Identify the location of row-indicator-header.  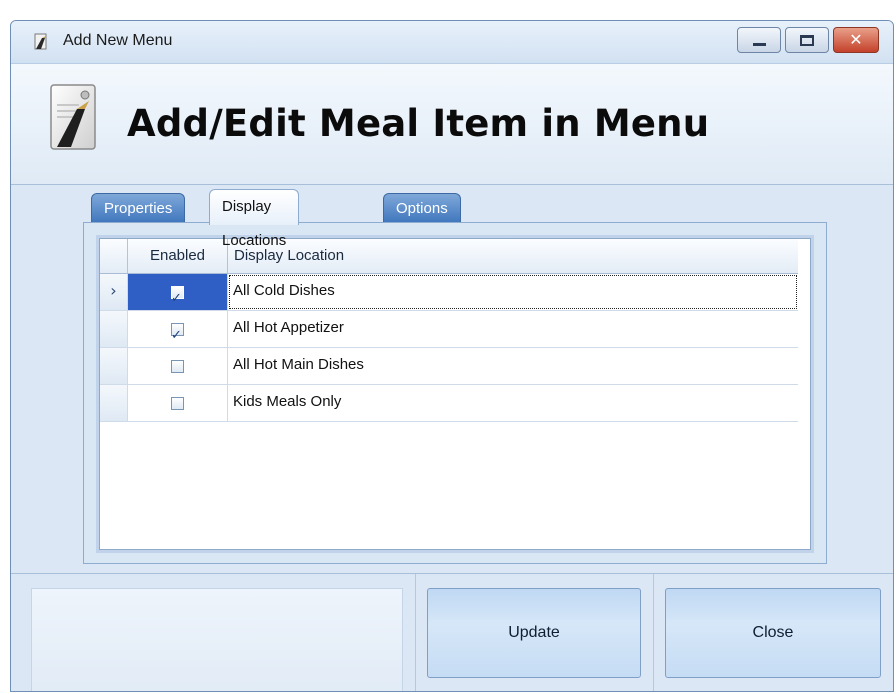
(114, 256).